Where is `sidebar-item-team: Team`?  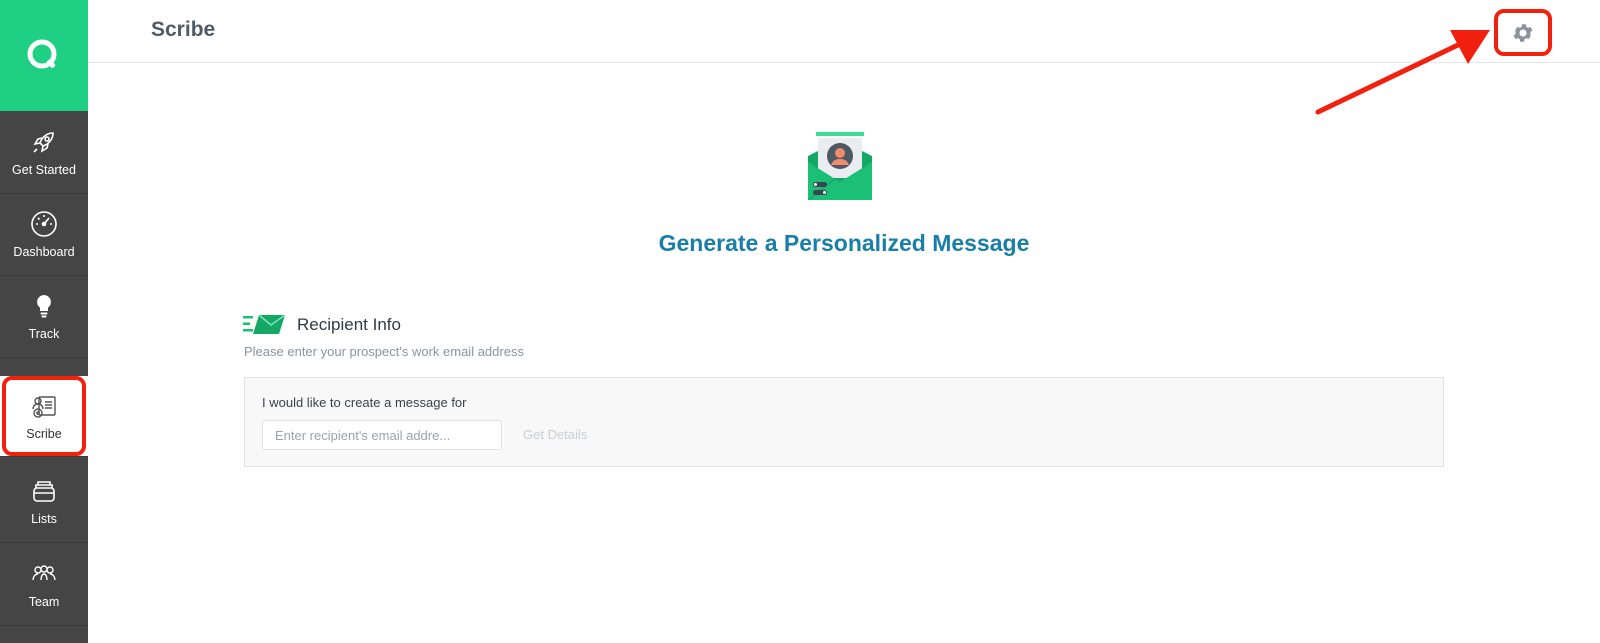 sidebar-item-team: Team is located at coordinates (44, 584).